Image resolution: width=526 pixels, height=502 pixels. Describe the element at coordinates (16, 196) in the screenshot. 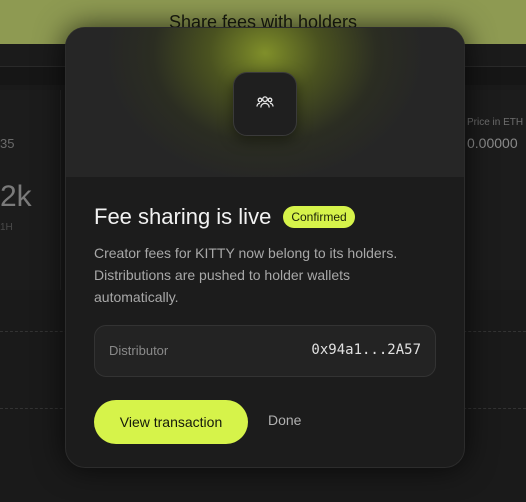

I see `background-stat-big: 2k` at that location.